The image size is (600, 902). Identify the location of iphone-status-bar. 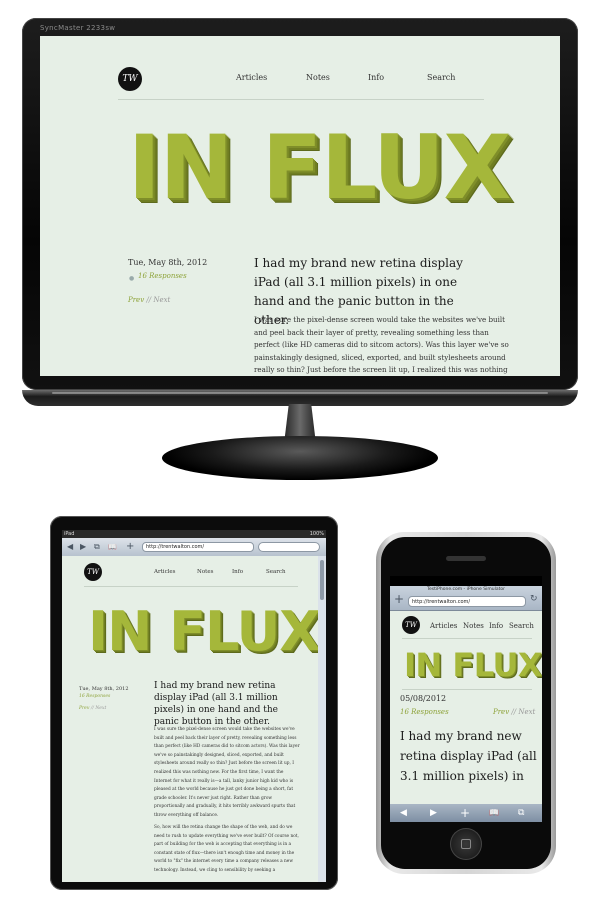
(466, 581).